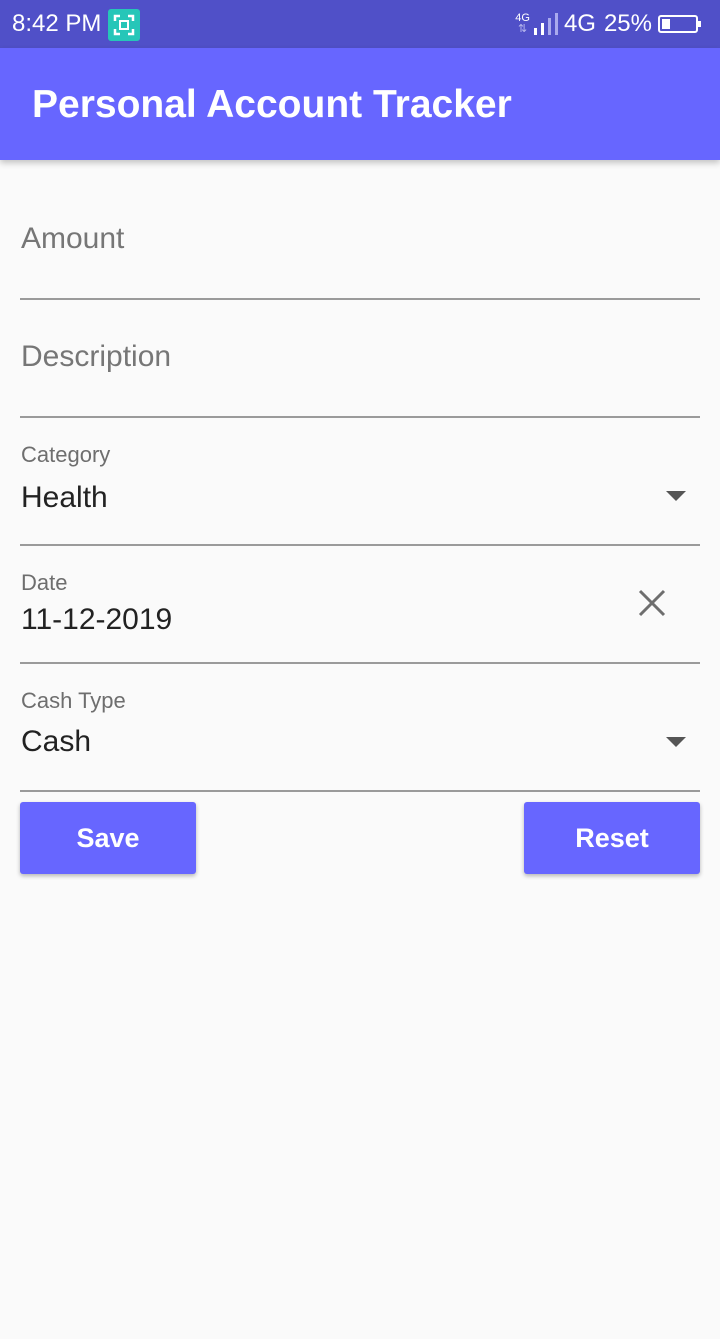 This screenshot has width=720, height=1339. Describe the element at coordinates (360, 617) in the screenshot. I see `date-field: Date 11-12-2019` at that location.